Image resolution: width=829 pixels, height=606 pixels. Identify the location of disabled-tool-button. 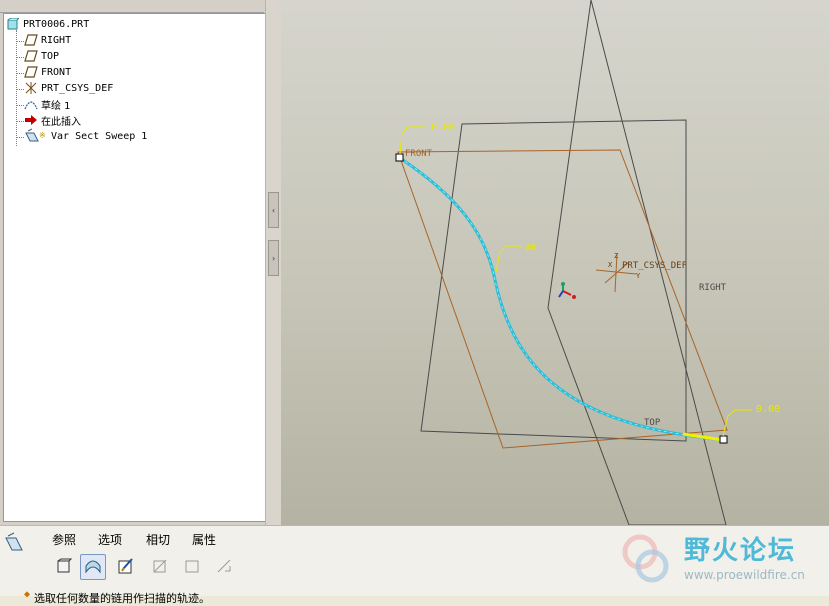
(224, 566).